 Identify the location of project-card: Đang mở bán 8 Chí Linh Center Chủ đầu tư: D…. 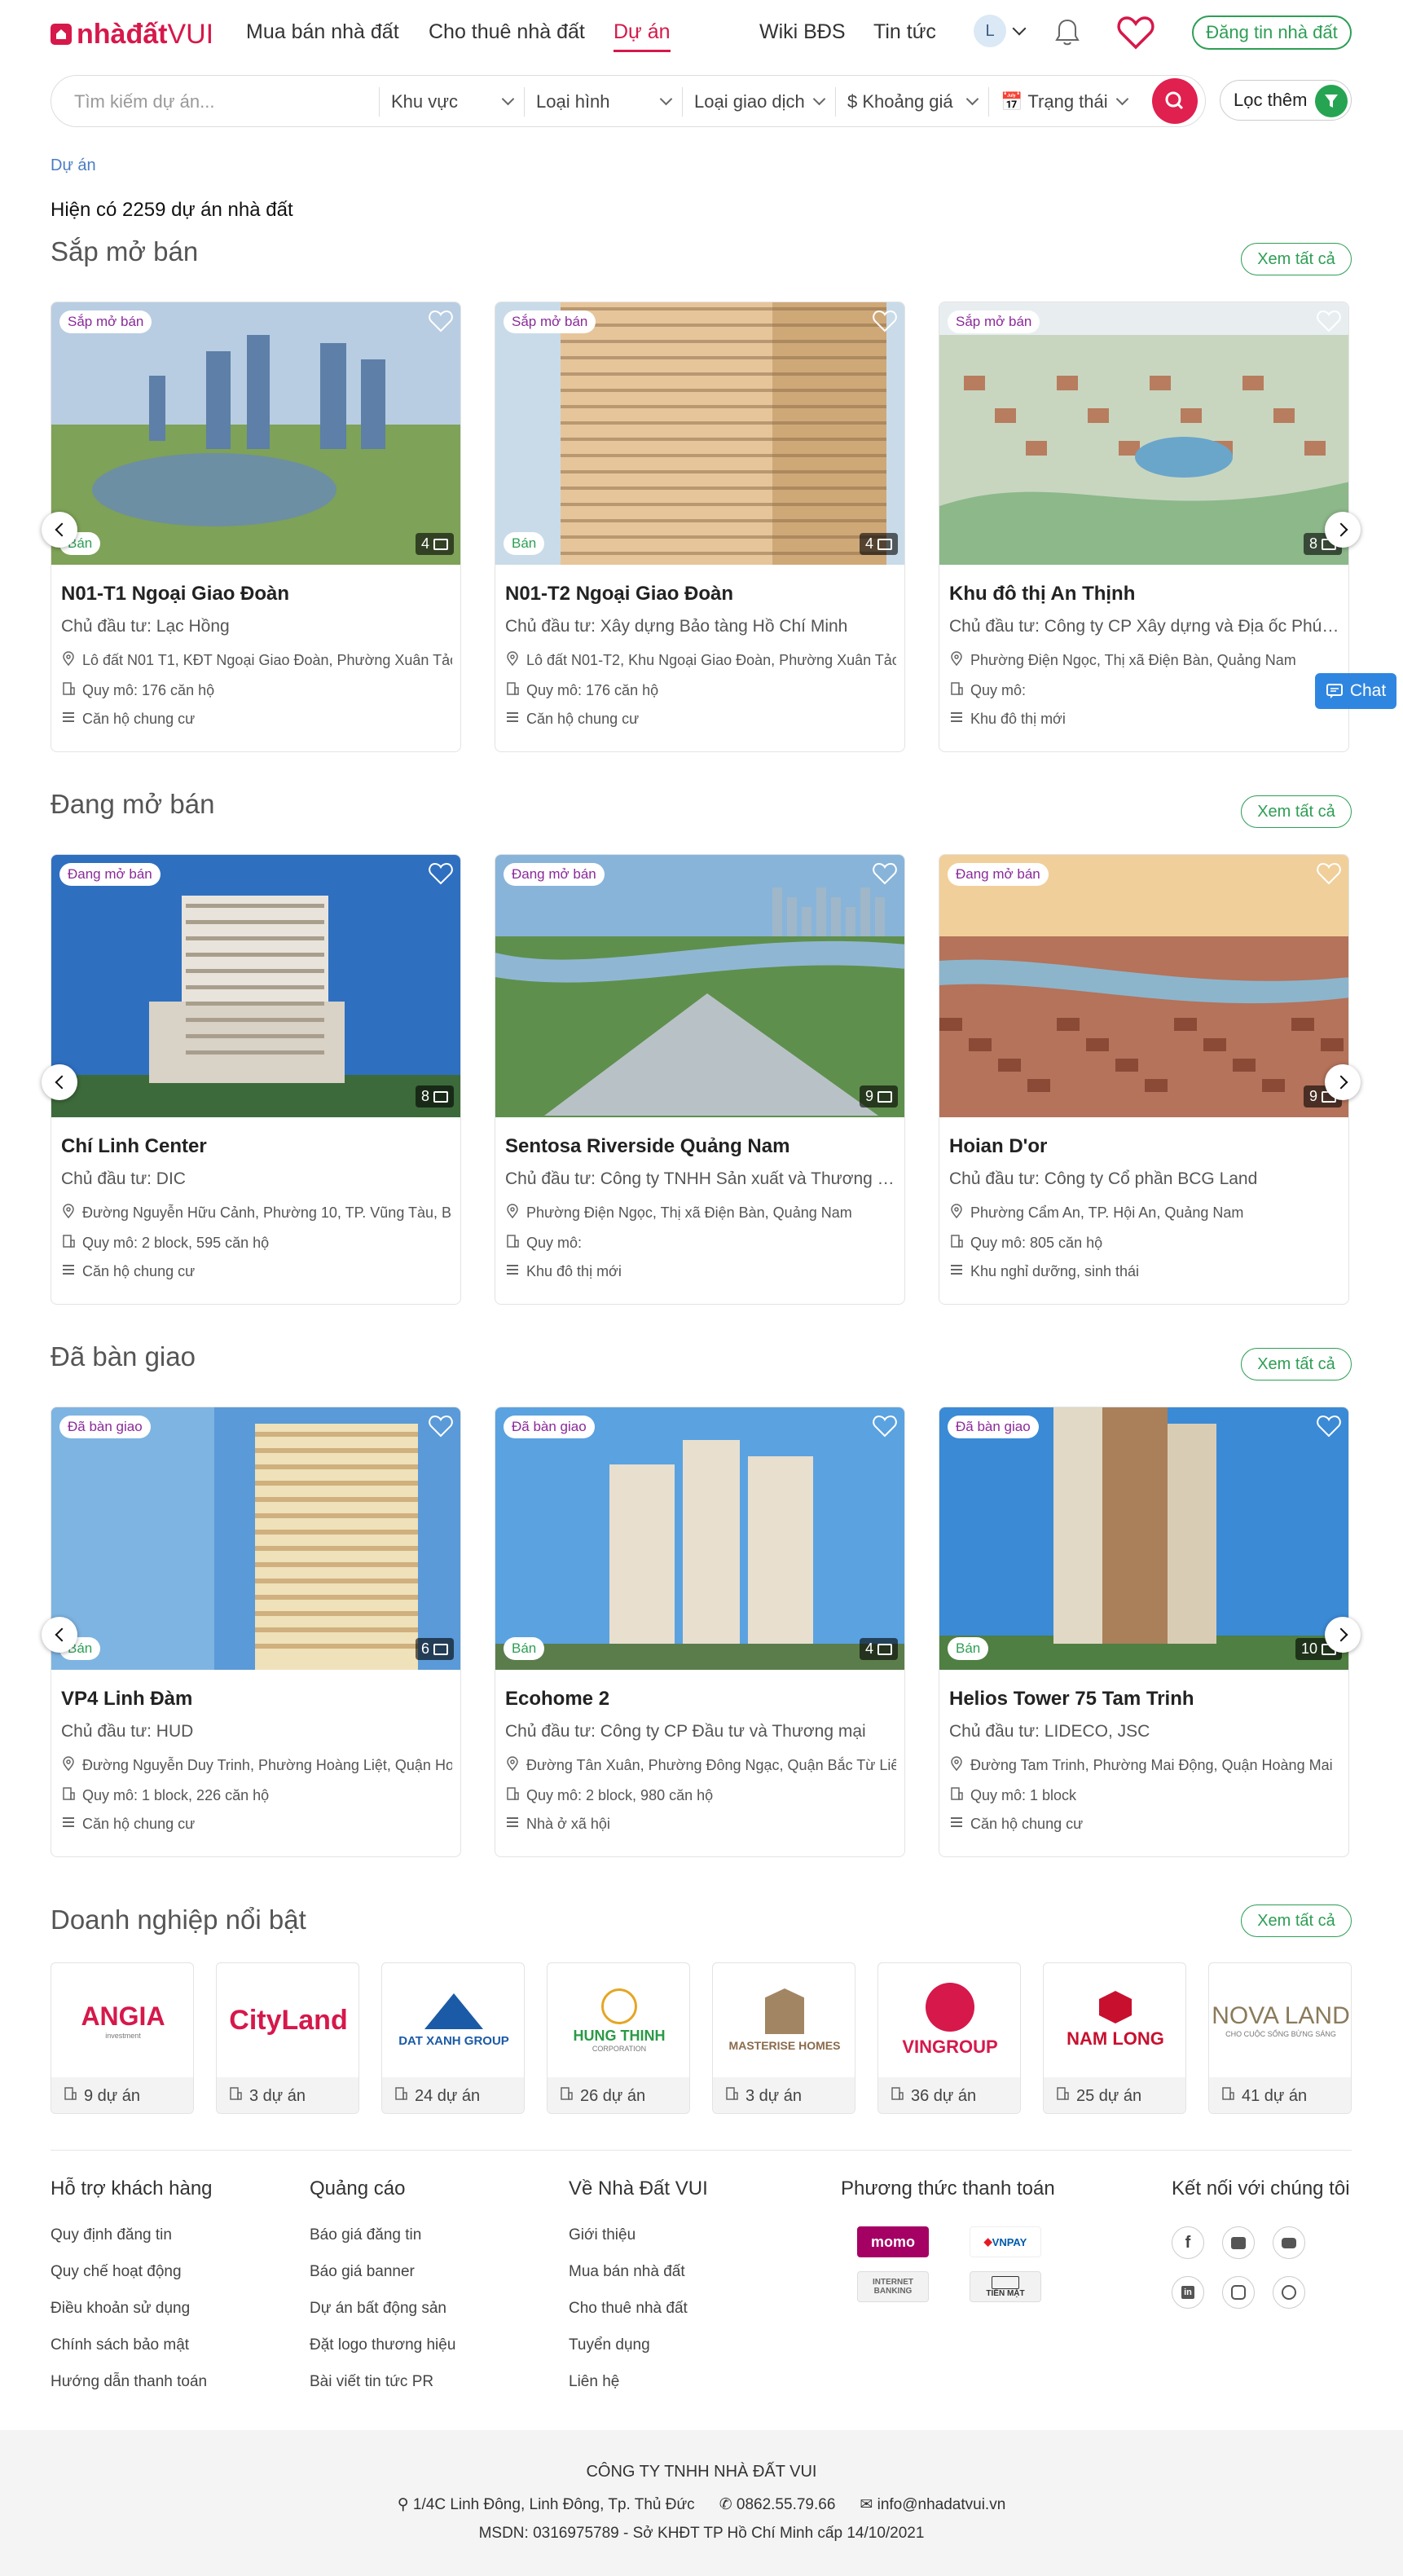
(256, 1079).